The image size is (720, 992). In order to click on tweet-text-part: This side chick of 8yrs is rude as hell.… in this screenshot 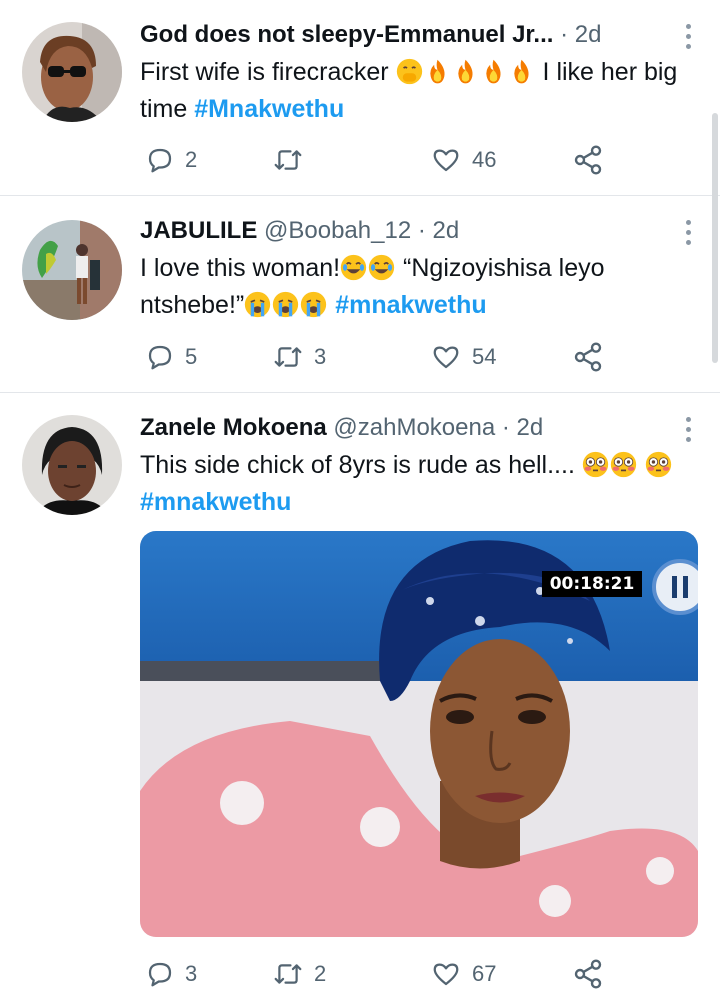, I will do `click(357, 465)`.